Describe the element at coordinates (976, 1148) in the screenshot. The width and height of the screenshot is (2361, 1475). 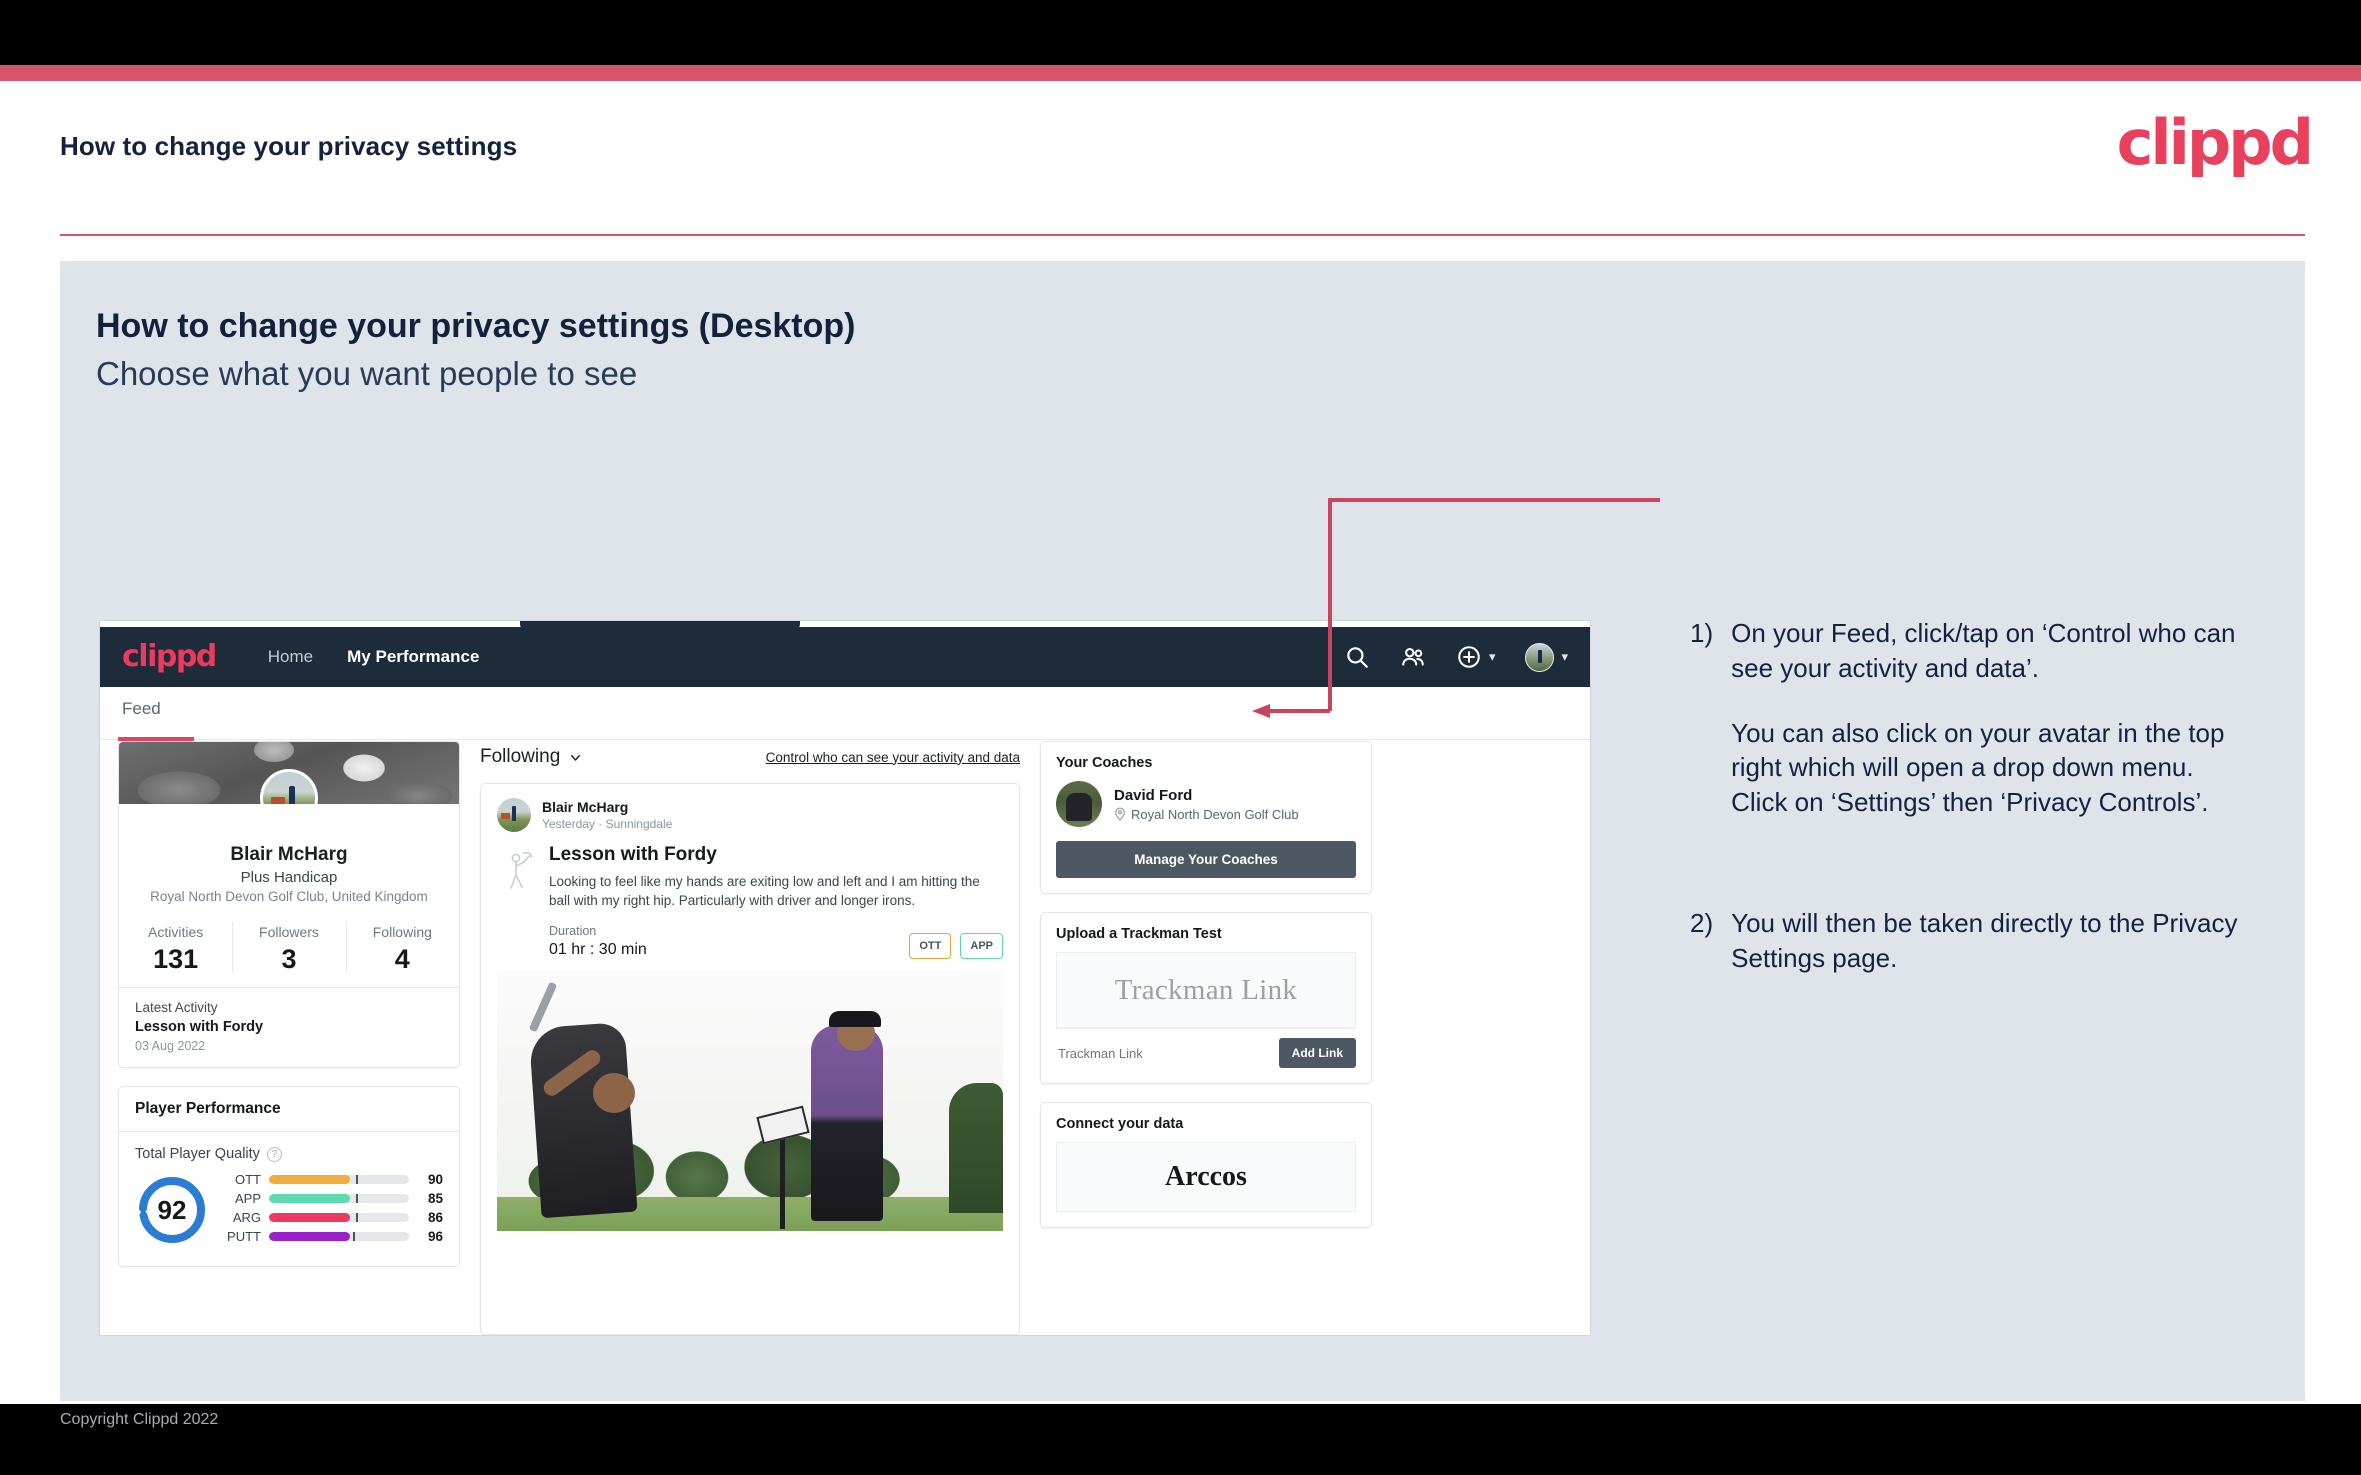
I see `photo-hedge` at that location.